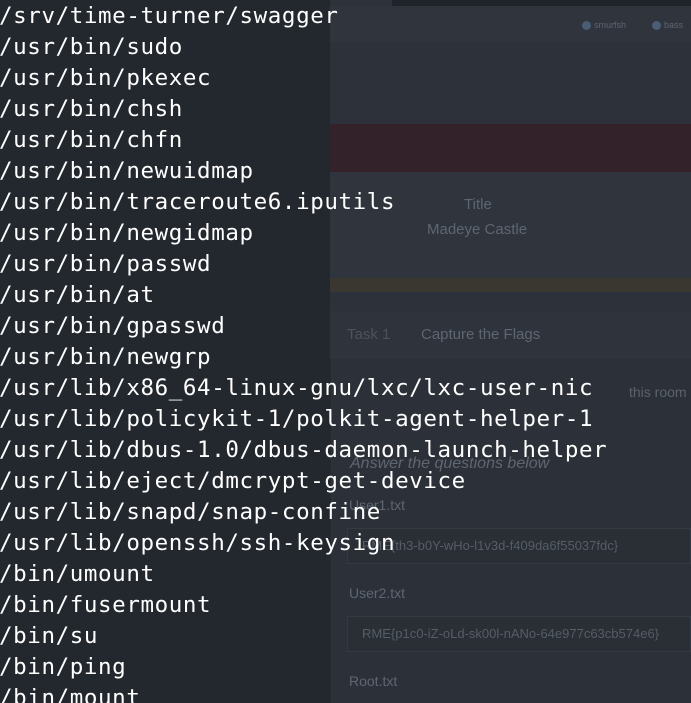 The width and height of the screenshot is (691, 703). I want to click on terminal-line: /bin/ping, so click(63, 667).